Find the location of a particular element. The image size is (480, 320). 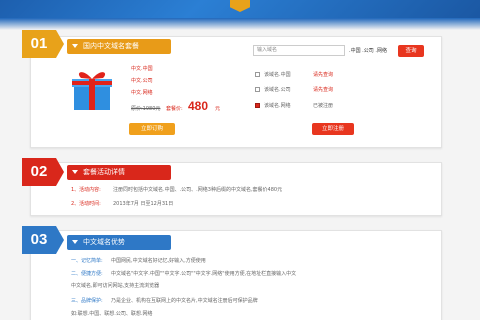

advantage-3-text: 乃是企业、机构在互联网上的中文名片,中文域名注册后可保护品牌 is located at coordinates (184, 301).